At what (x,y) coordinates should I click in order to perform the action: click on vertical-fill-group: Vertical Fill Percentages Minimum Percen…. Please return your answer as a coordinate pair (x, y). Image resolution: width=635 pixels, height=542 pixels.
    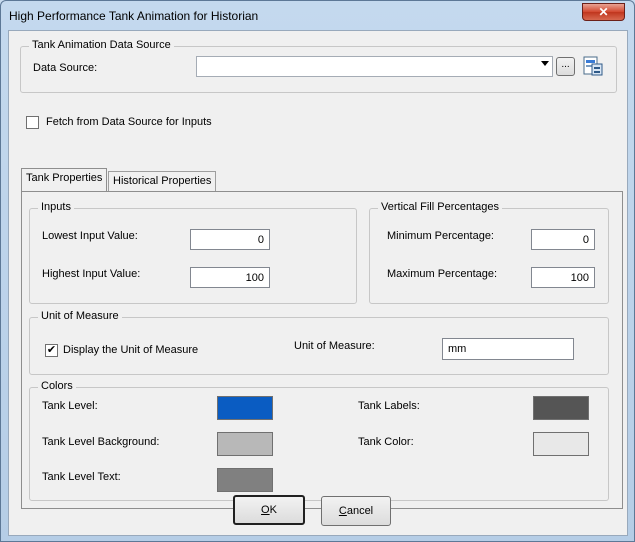
    Looking at the image, I should click on (489, 252).